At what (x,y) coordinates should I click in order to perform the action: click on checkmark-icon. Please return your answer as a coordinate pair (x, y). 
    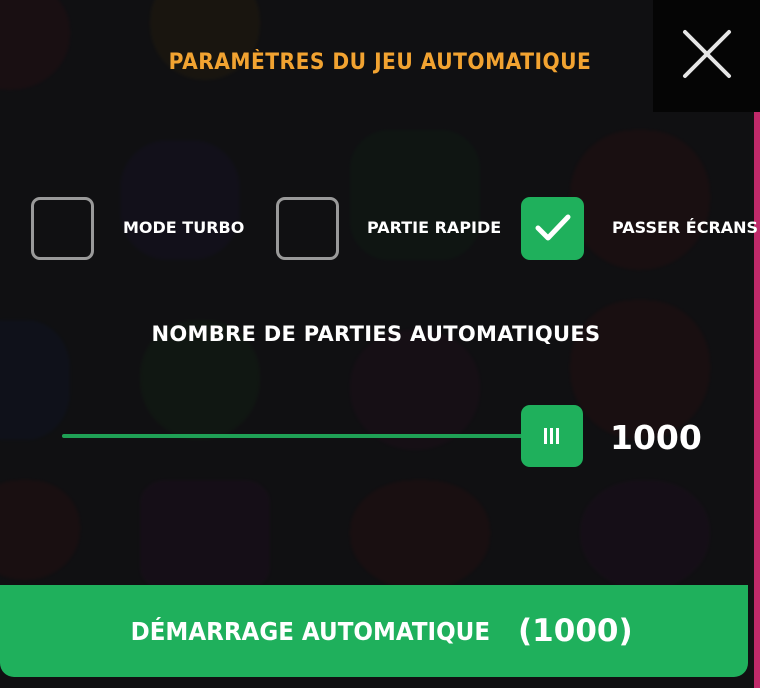
    Looking at the image, I should click on (553, 227).